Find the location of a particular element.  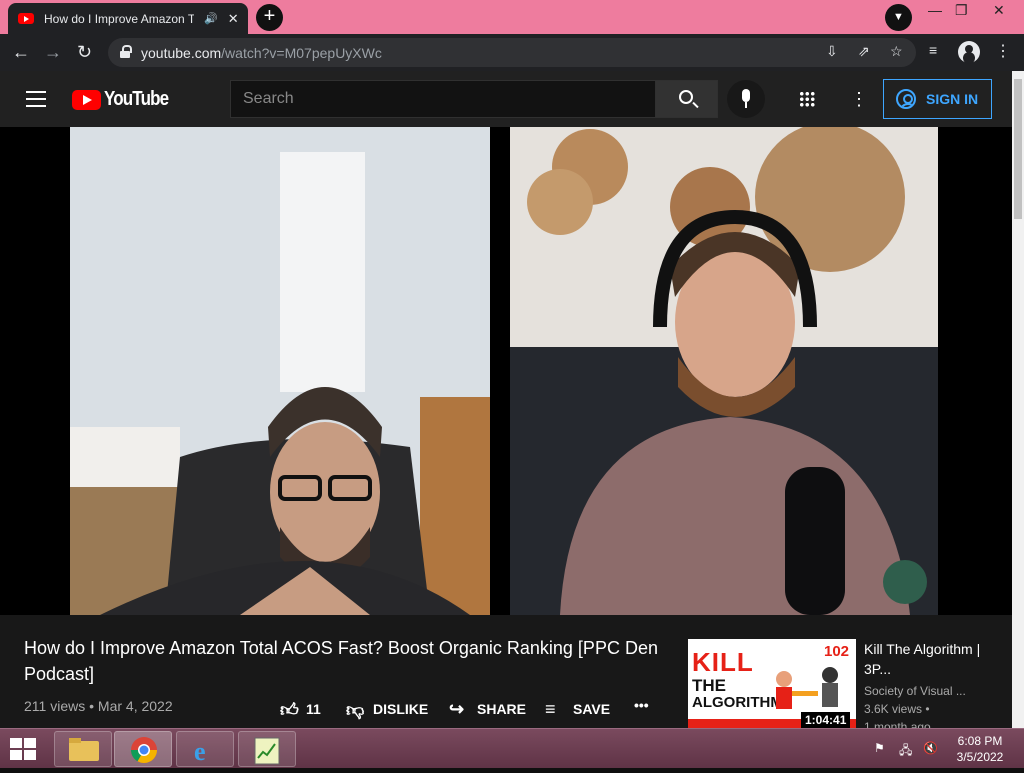

url-path: /watch?v=M07pepUyXWc is located at coordinates (301, 53).